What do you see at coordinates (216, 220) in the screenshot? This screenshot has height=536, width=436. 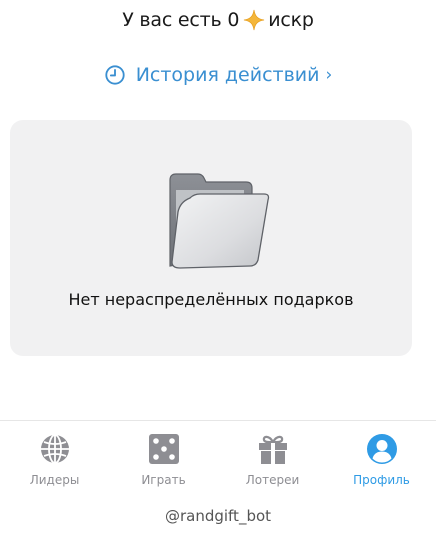 I see `empty-folder-icon` at bounding box center [216, 220].